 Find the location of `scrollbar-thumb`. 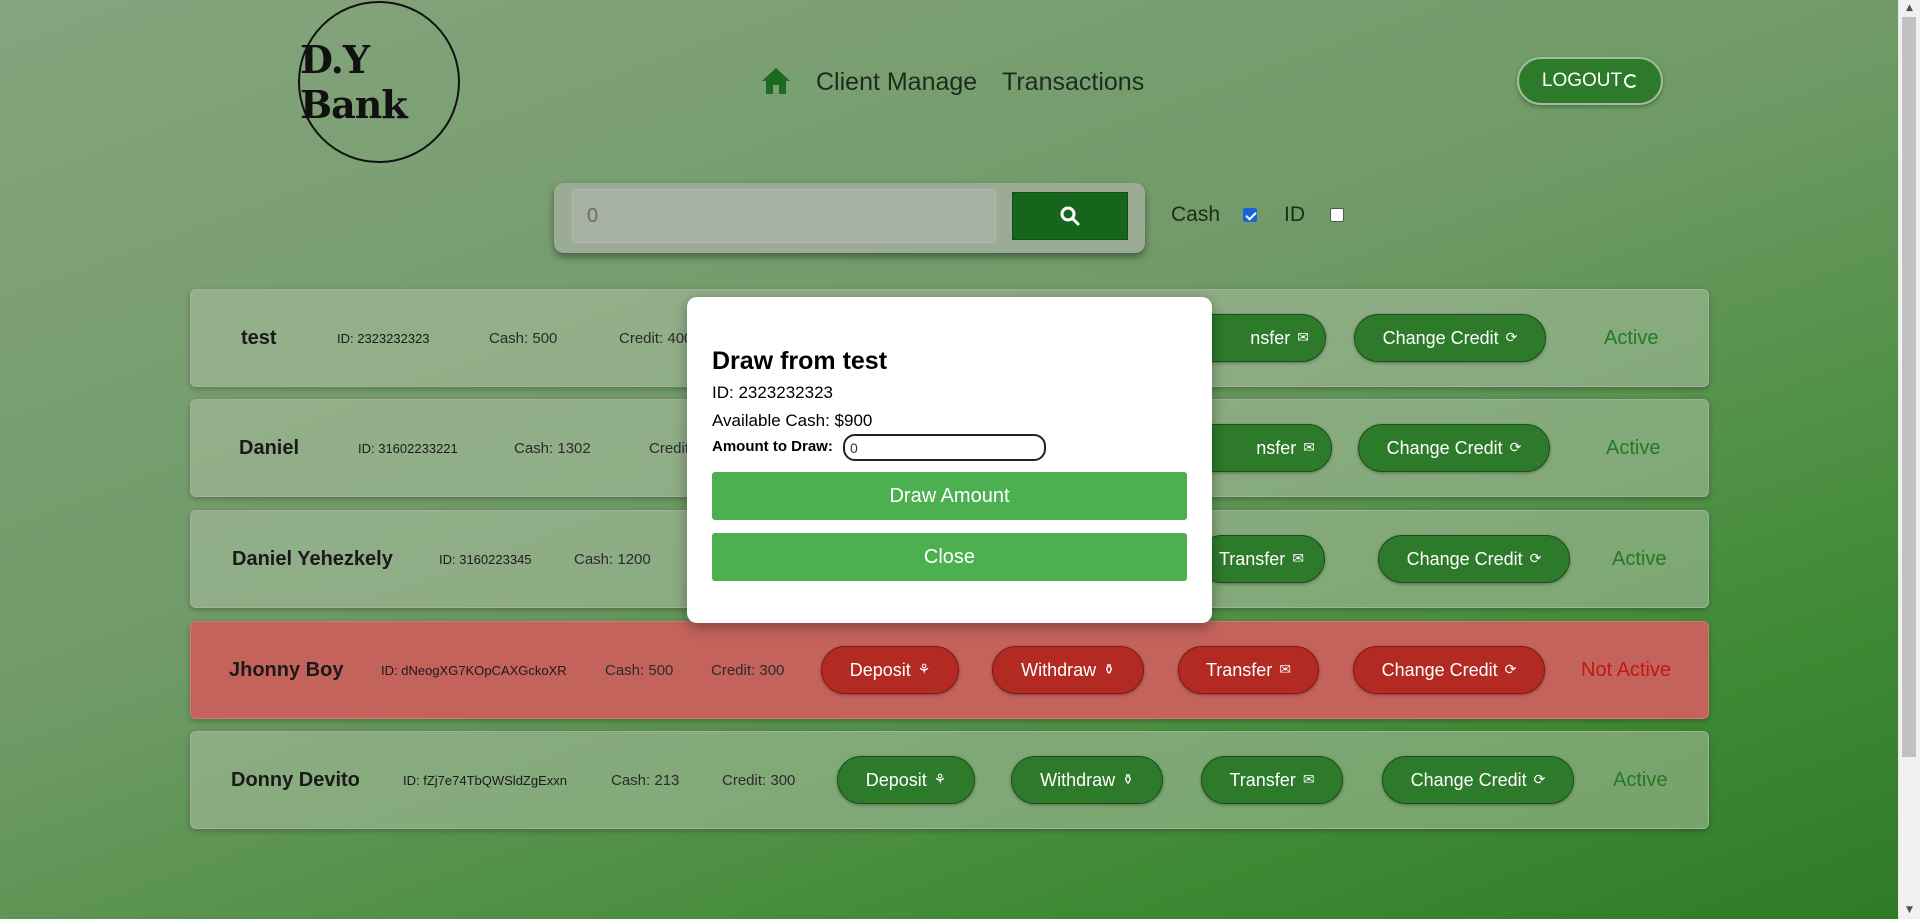

scrollbar-thumb is located at coordinates (1909, 387).